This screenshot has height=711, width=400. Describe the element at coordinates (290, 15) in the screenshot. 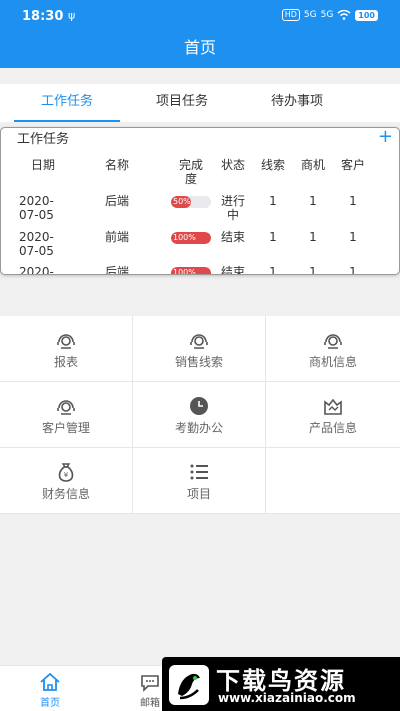

I see `hd-icon: HD` at that location.